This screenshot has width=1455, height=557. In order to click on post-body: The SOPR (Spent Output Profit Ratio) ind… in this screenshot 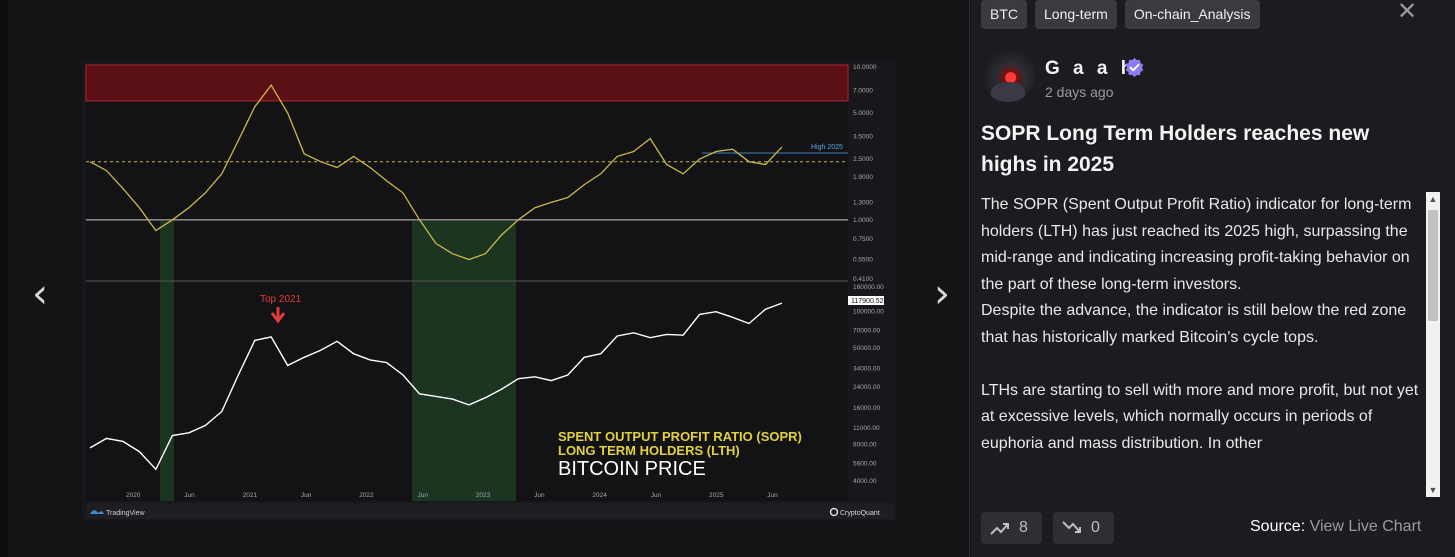, I will do `click(1200, 324)`.